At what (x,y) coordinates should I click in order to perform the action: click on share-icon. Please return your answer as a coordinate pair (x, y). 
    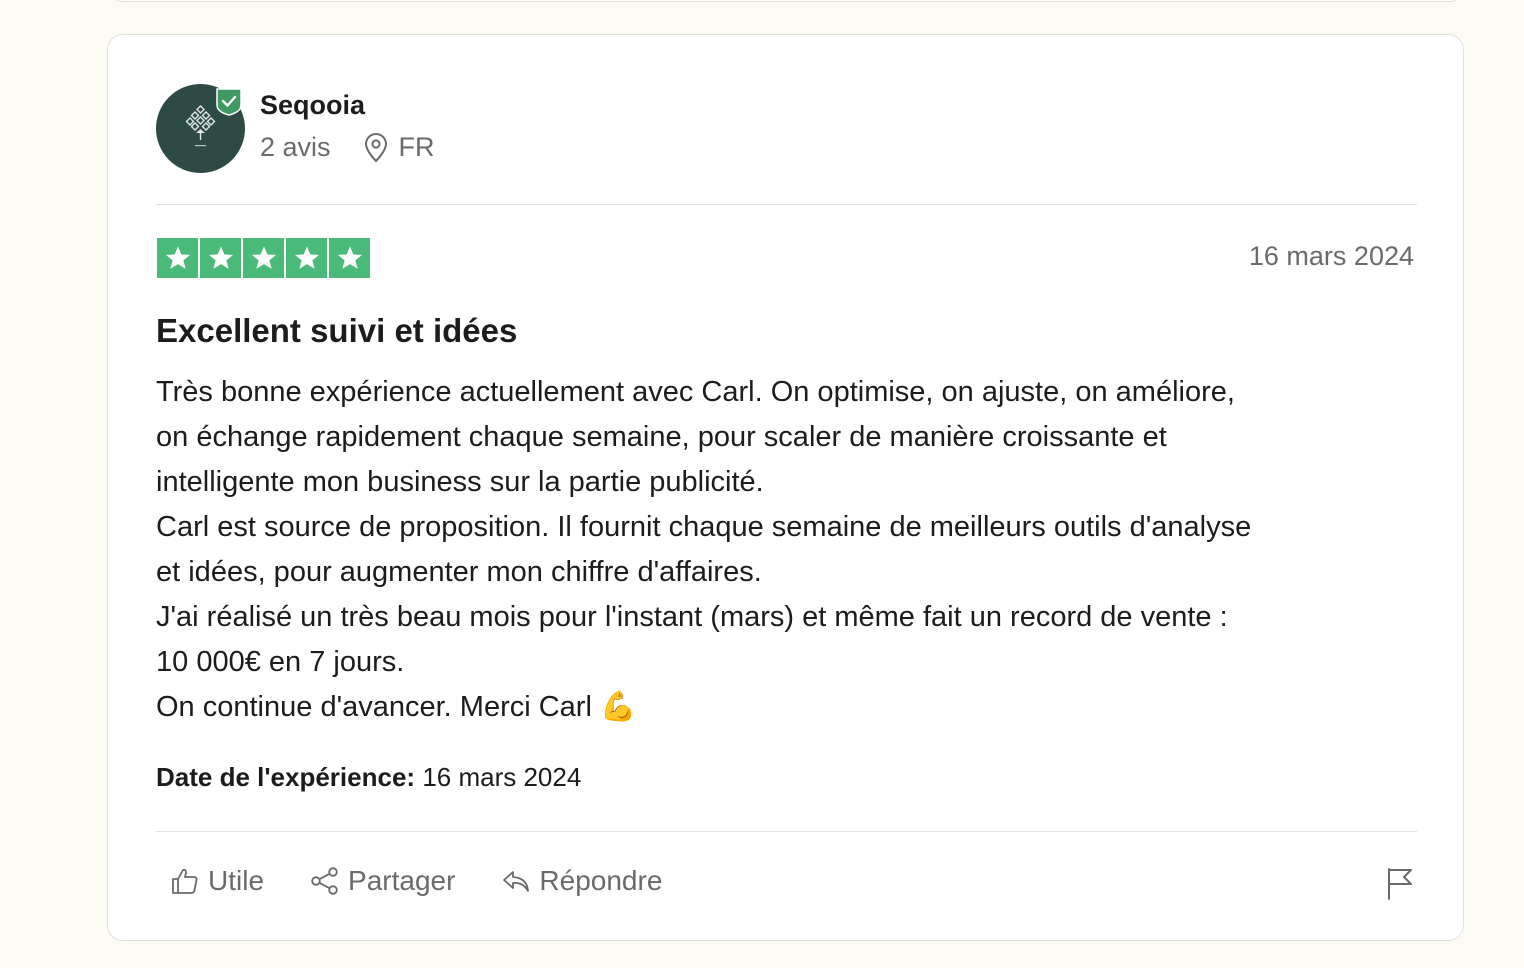
    Looking at the image, I should click on (324, 881).